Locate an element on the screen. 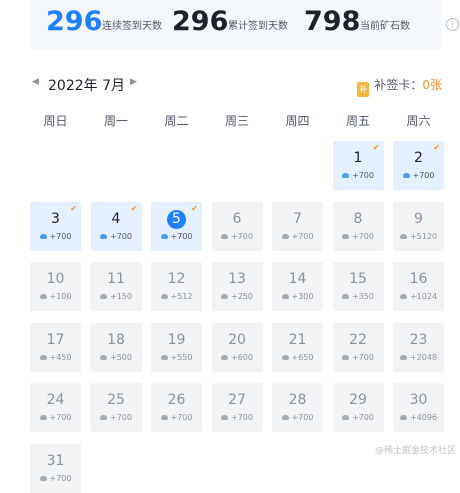 Image resolution: width=460 pixels, height=493 pixels. calendar-day: 12 +512 is located at coordinates (176, 286).